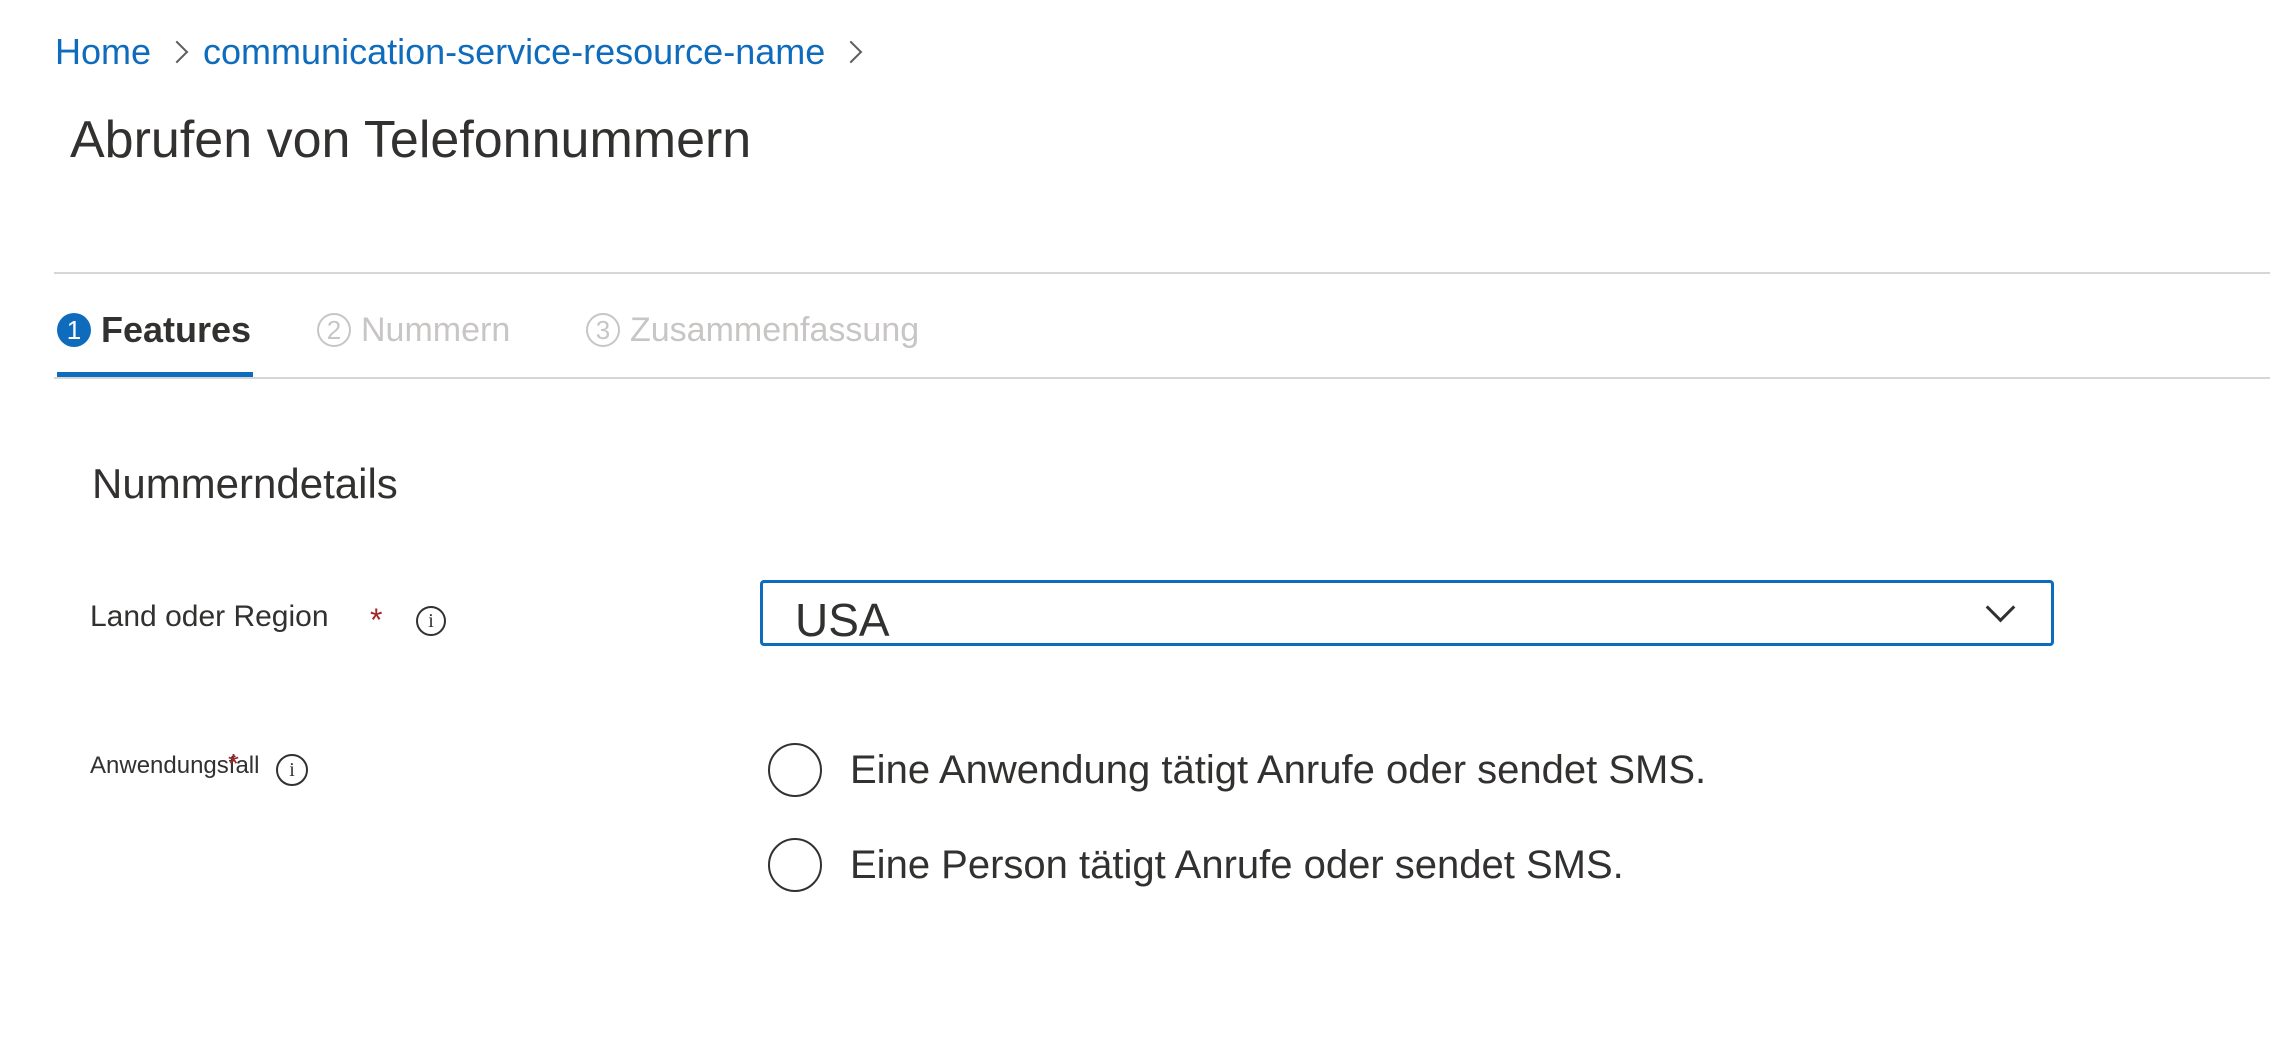 The image size is (2270, 1050). I want to click on tab-label: Zusammenfassung, so click(775, 329).